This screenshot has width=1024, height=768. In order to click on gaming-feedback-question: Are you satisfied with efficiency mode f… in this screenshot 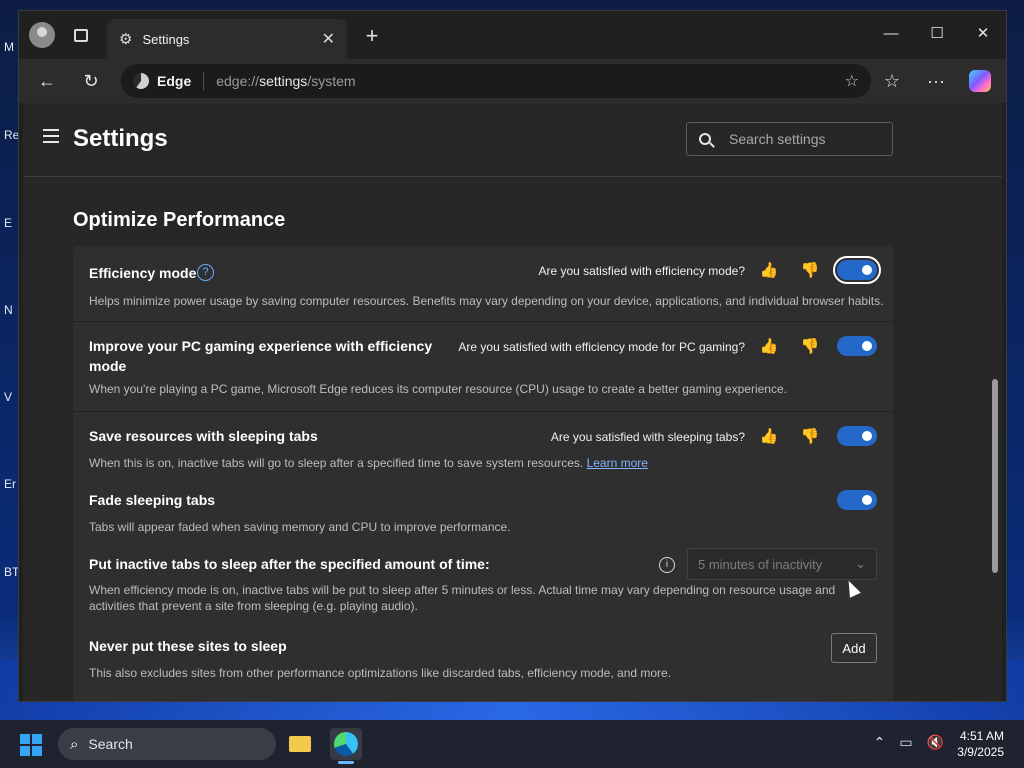, I will do `click(601, 347)`.